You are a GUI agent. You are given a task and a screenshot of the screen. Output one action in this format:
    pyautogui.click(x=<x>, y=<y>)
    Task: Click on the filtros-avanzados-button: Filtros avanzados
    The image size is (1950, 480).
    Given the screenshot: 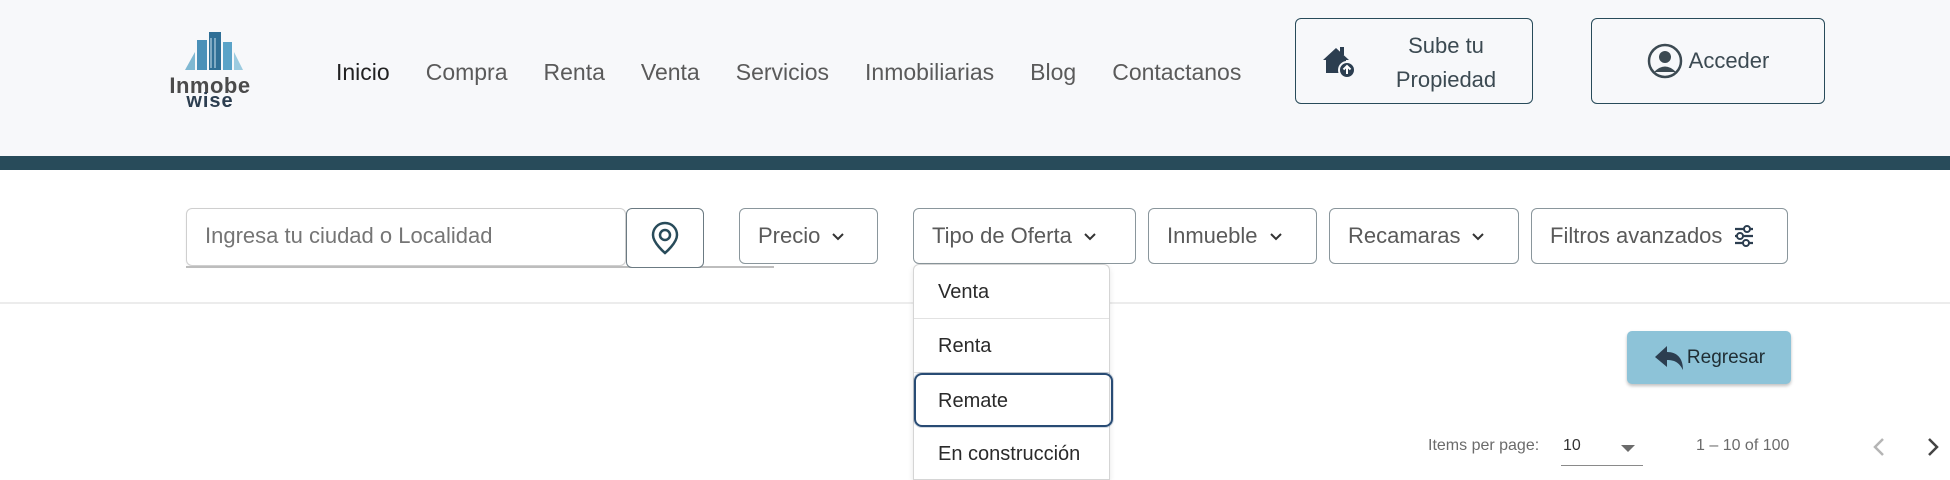 What is the action you would take?
    pyautogui.click(x=1659, y=236)
    